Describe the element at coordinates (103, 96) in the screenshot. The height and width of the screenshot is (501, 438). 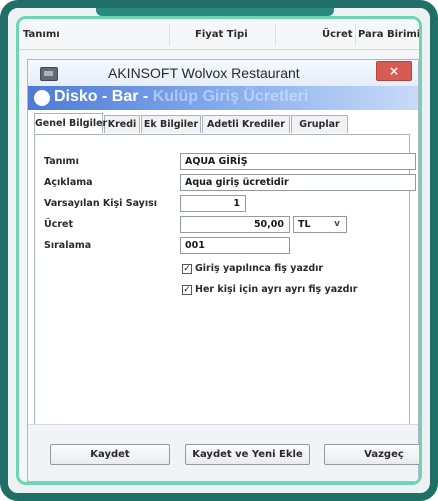
I see `banner-title-main: Disko - Bar -` at that location.